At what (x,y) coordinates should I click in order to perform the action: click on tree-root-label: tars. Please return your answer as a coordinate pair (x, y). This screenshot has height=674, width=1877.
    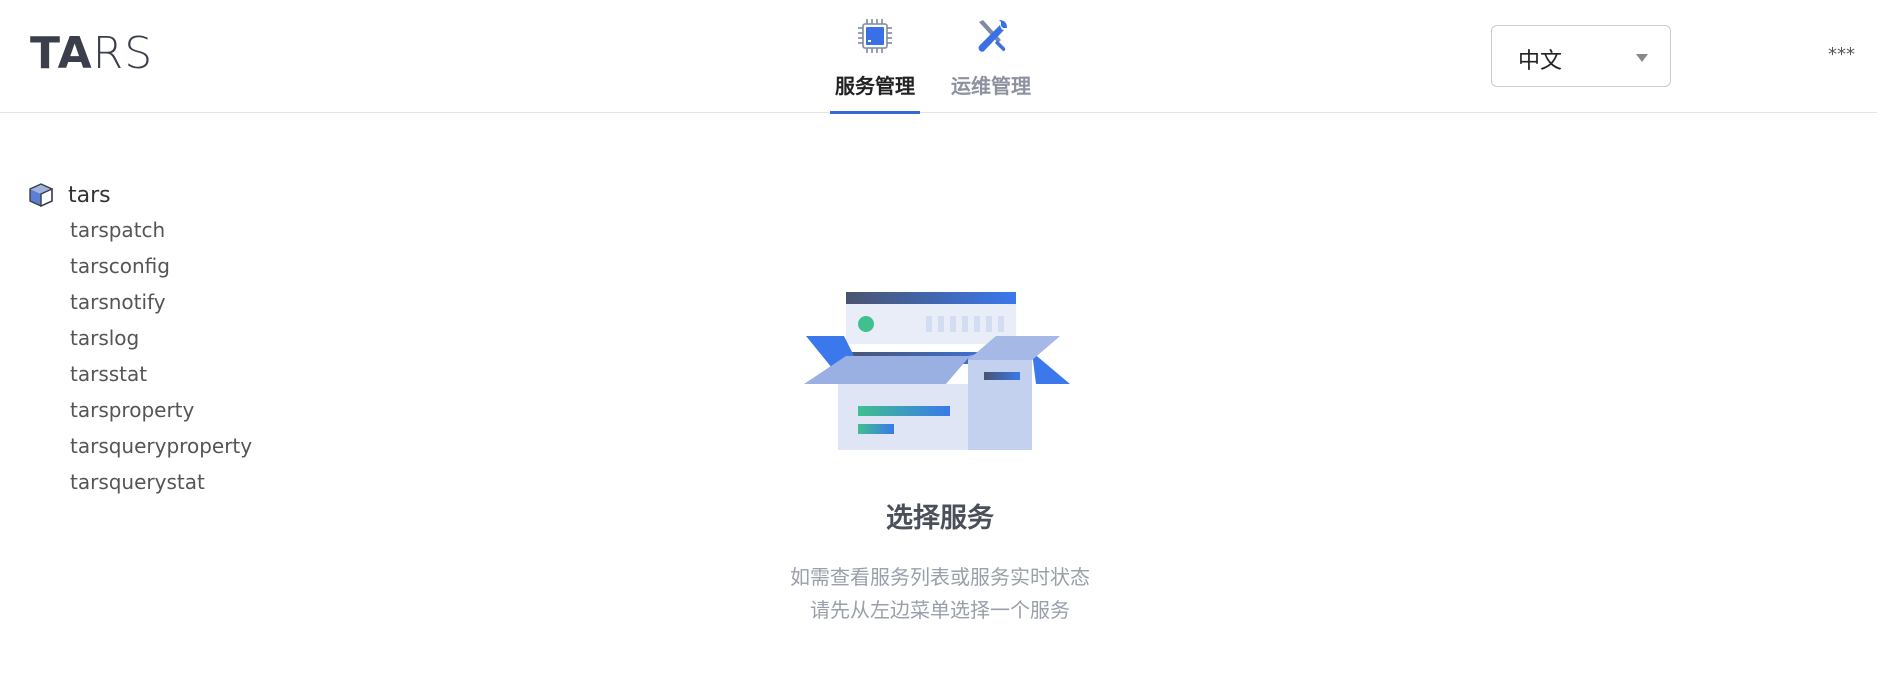
    Looking at the image, I should click on (89, 195).